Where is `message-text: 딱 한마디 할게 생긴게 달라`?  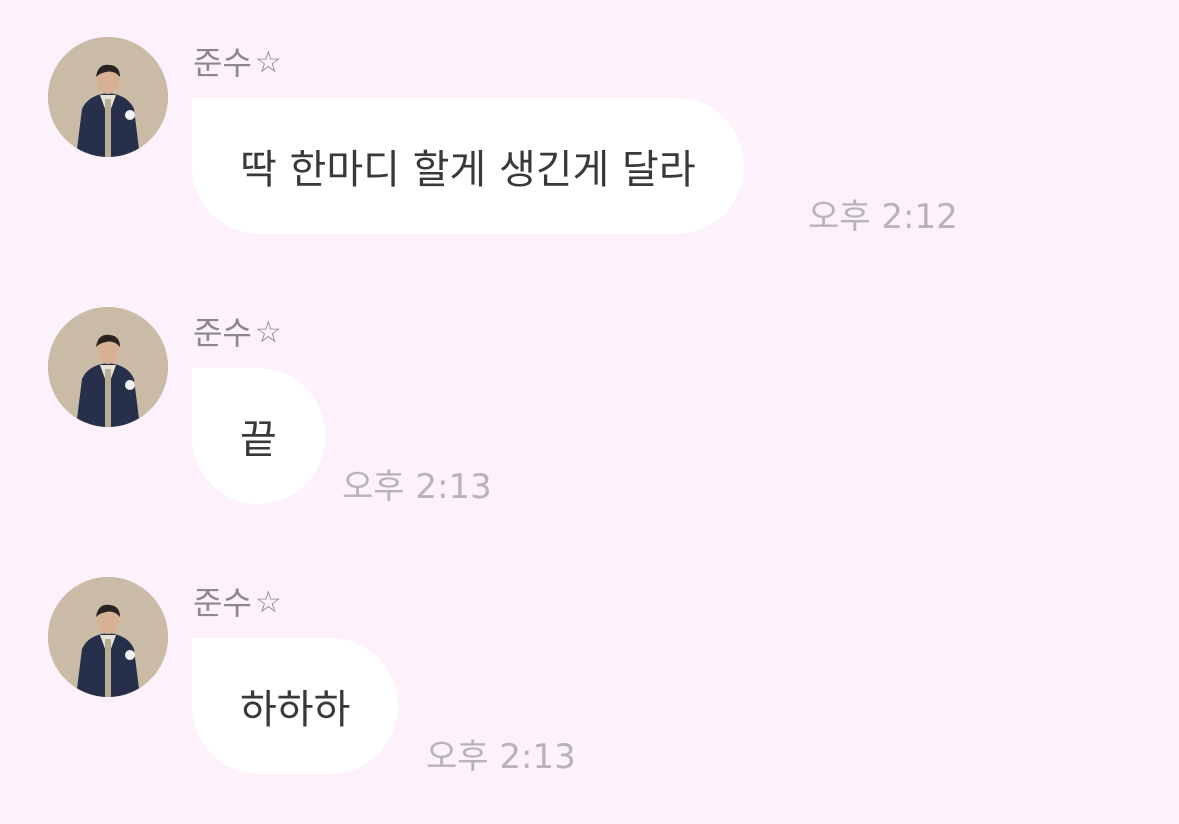 message-text: 딱 한마디 할게 생긴게 달라 is located at coordinates (468, 170).